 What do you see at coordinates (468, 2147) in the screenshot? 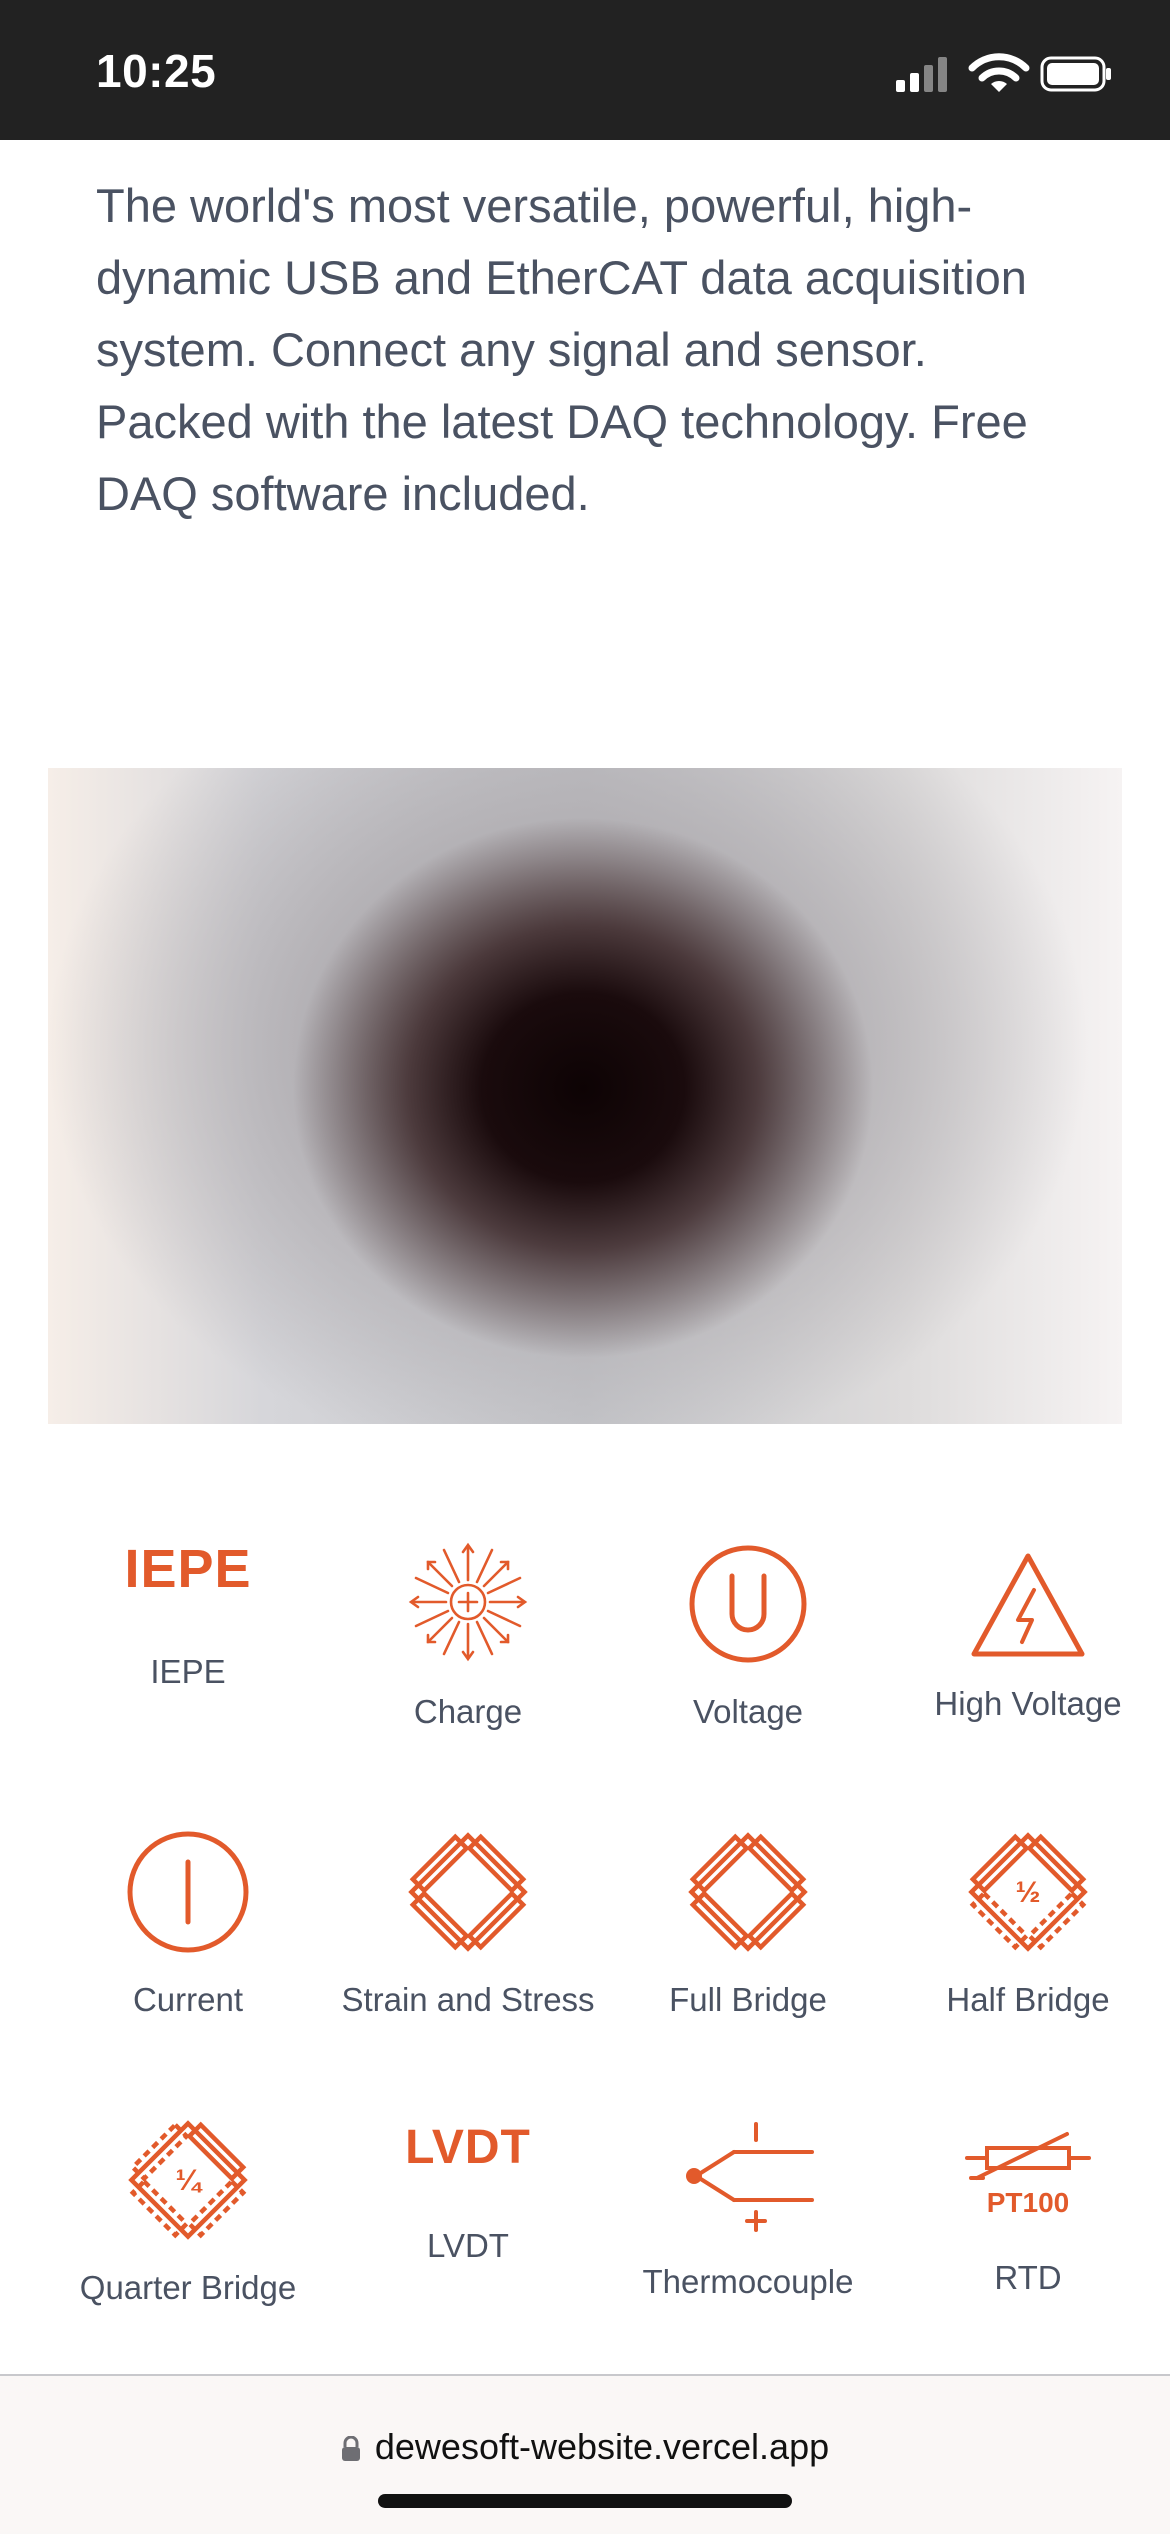
I see `lvdt-text-icon: LVDT` at bounding box center [468, 2147].